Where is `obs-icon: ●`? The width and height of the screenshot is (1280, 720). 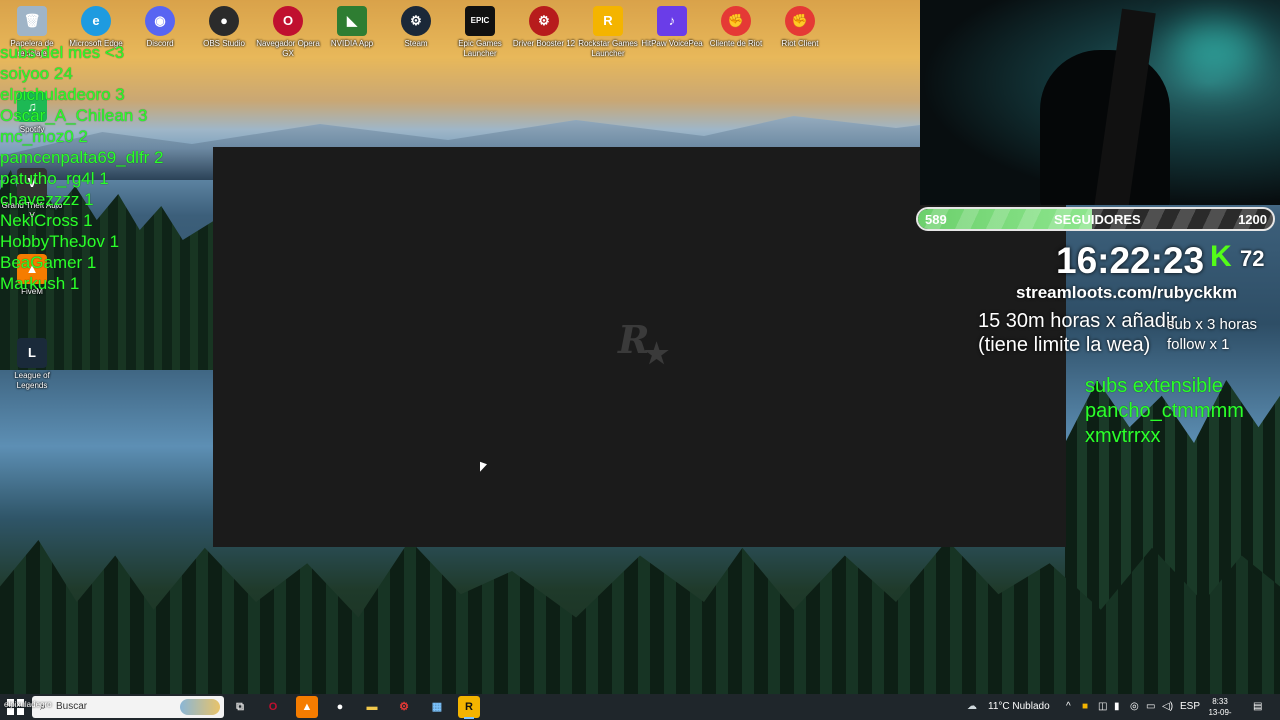
obs-icon: ● is located at coordinates (224, 21).